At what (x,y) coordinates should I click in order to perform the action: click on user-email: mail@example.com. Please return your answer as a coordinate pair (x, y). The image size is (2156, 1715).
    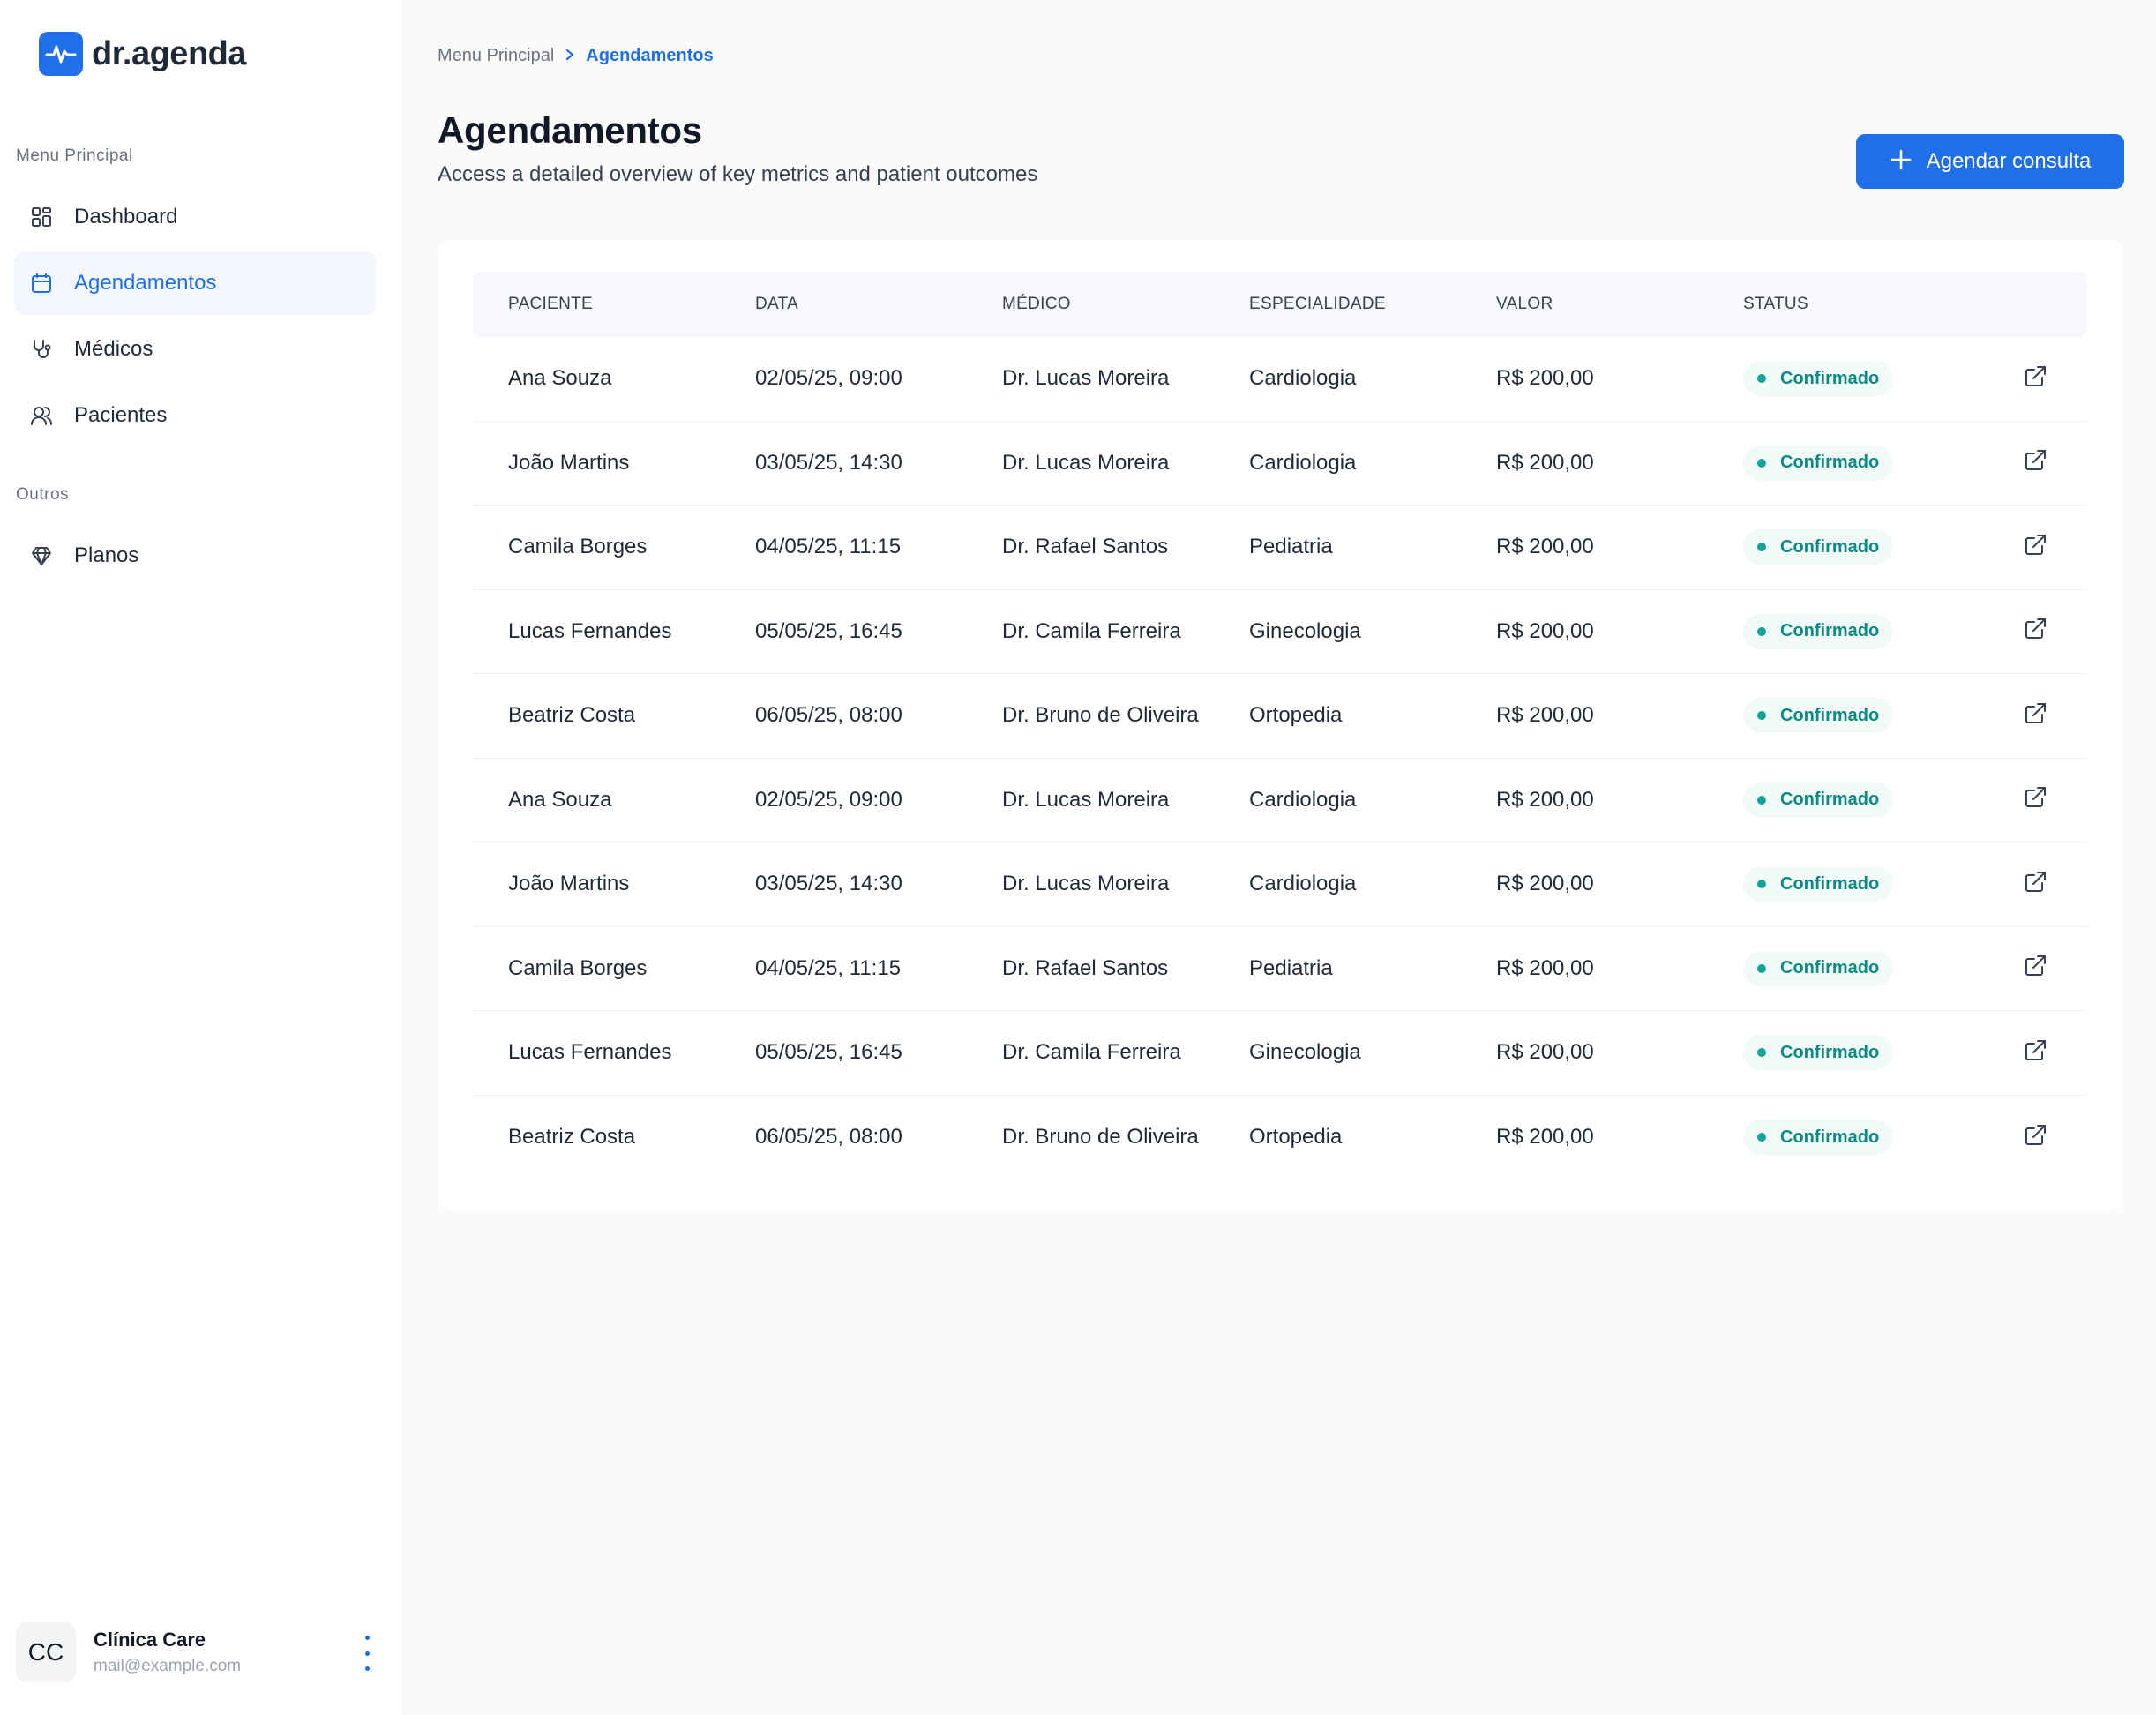
    Looking at the image, I should click on (168, 1666).